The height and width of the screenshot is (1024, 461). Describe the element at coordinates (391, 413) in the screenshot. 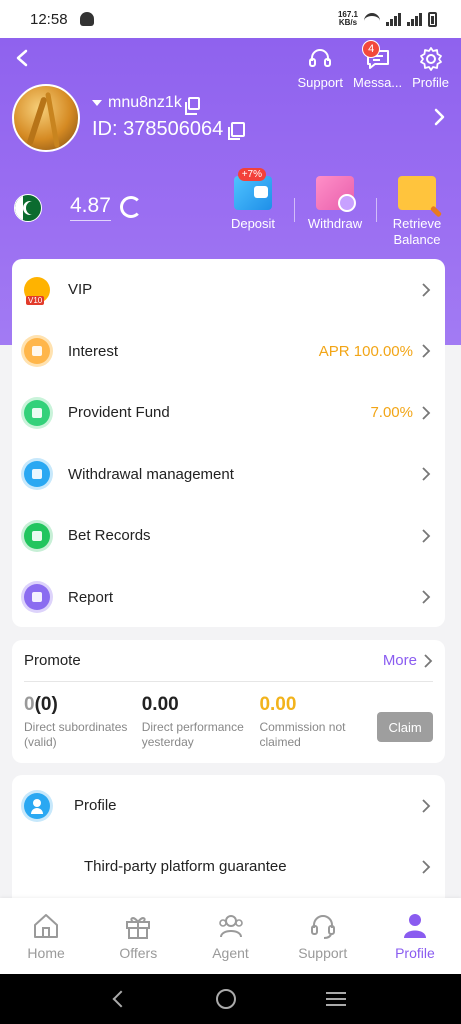

I see `provident-value: 7.00%` at that location.